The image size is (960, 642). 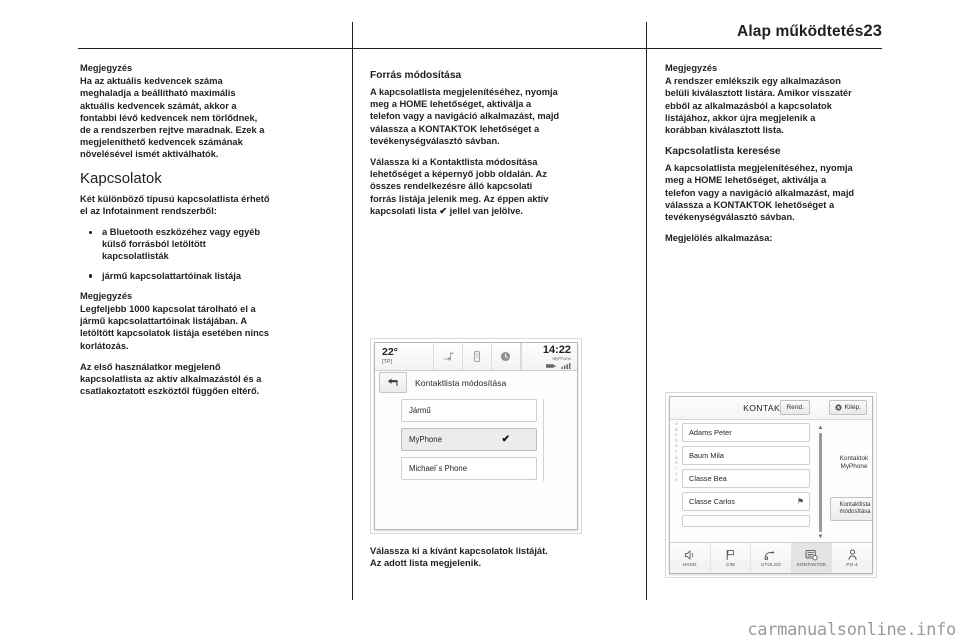 I want to click on chevron-up-icon: ▲, so click(x=821, y=428).